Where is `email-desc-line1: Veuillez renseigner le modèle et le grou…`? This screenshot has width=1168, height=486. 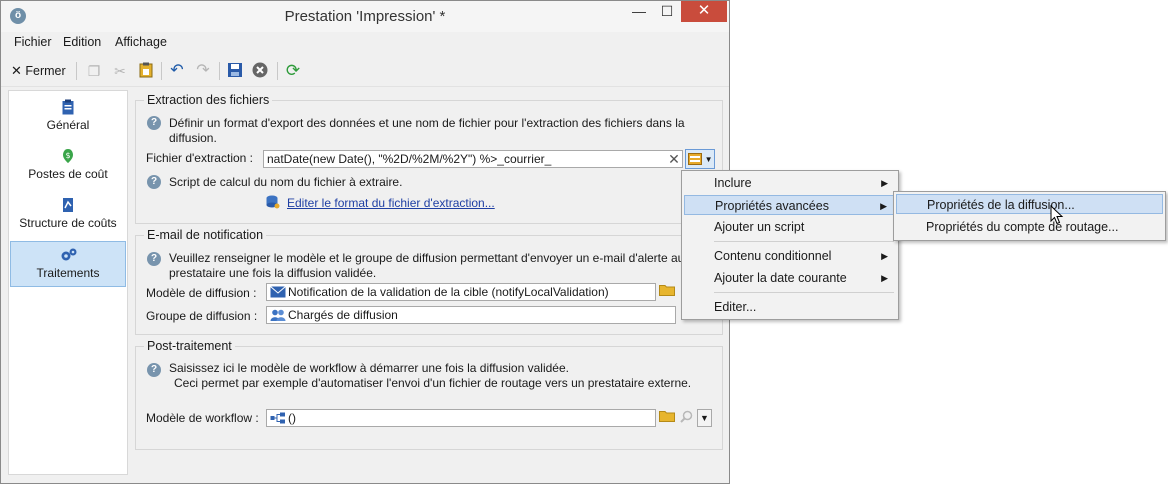
email-desc-line1: Veuillez renseigner le modèle et le grou… is located at coordinates (427, 258).